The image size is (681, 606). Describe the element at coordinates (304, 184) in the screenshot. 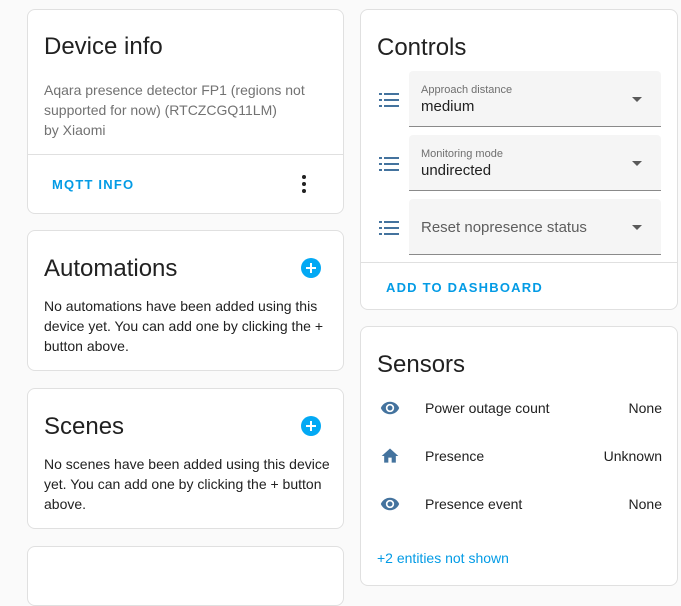

I see `overflow-menu-icon` at that location.